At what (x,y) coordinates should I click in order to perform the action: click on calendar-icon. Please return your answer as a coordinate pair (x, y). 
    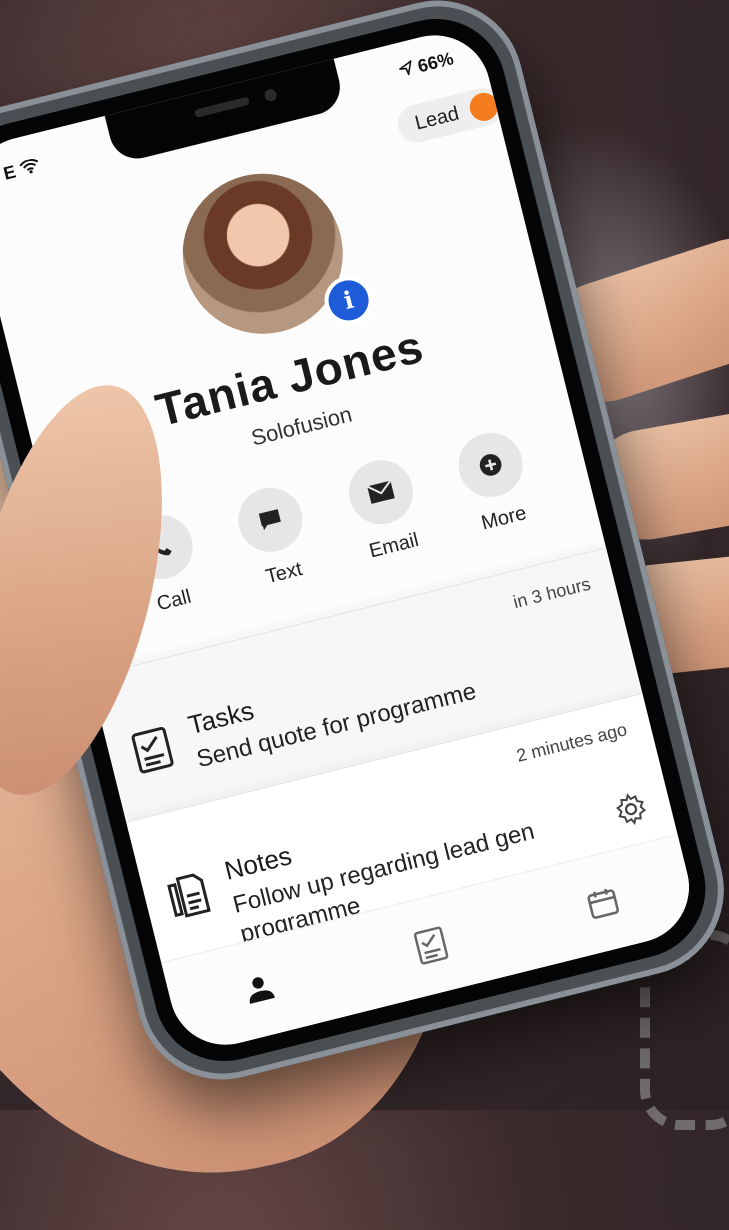
    Looking at the image, I should click on (603, 903).